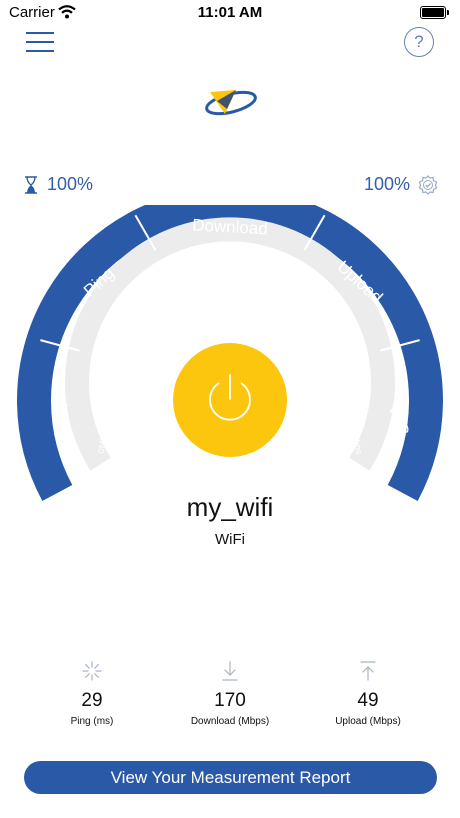  What do you see at coordinates (70, 184) in the screenshot?
I see `stat-left-value: 100%` at bounding box center [70, 184].